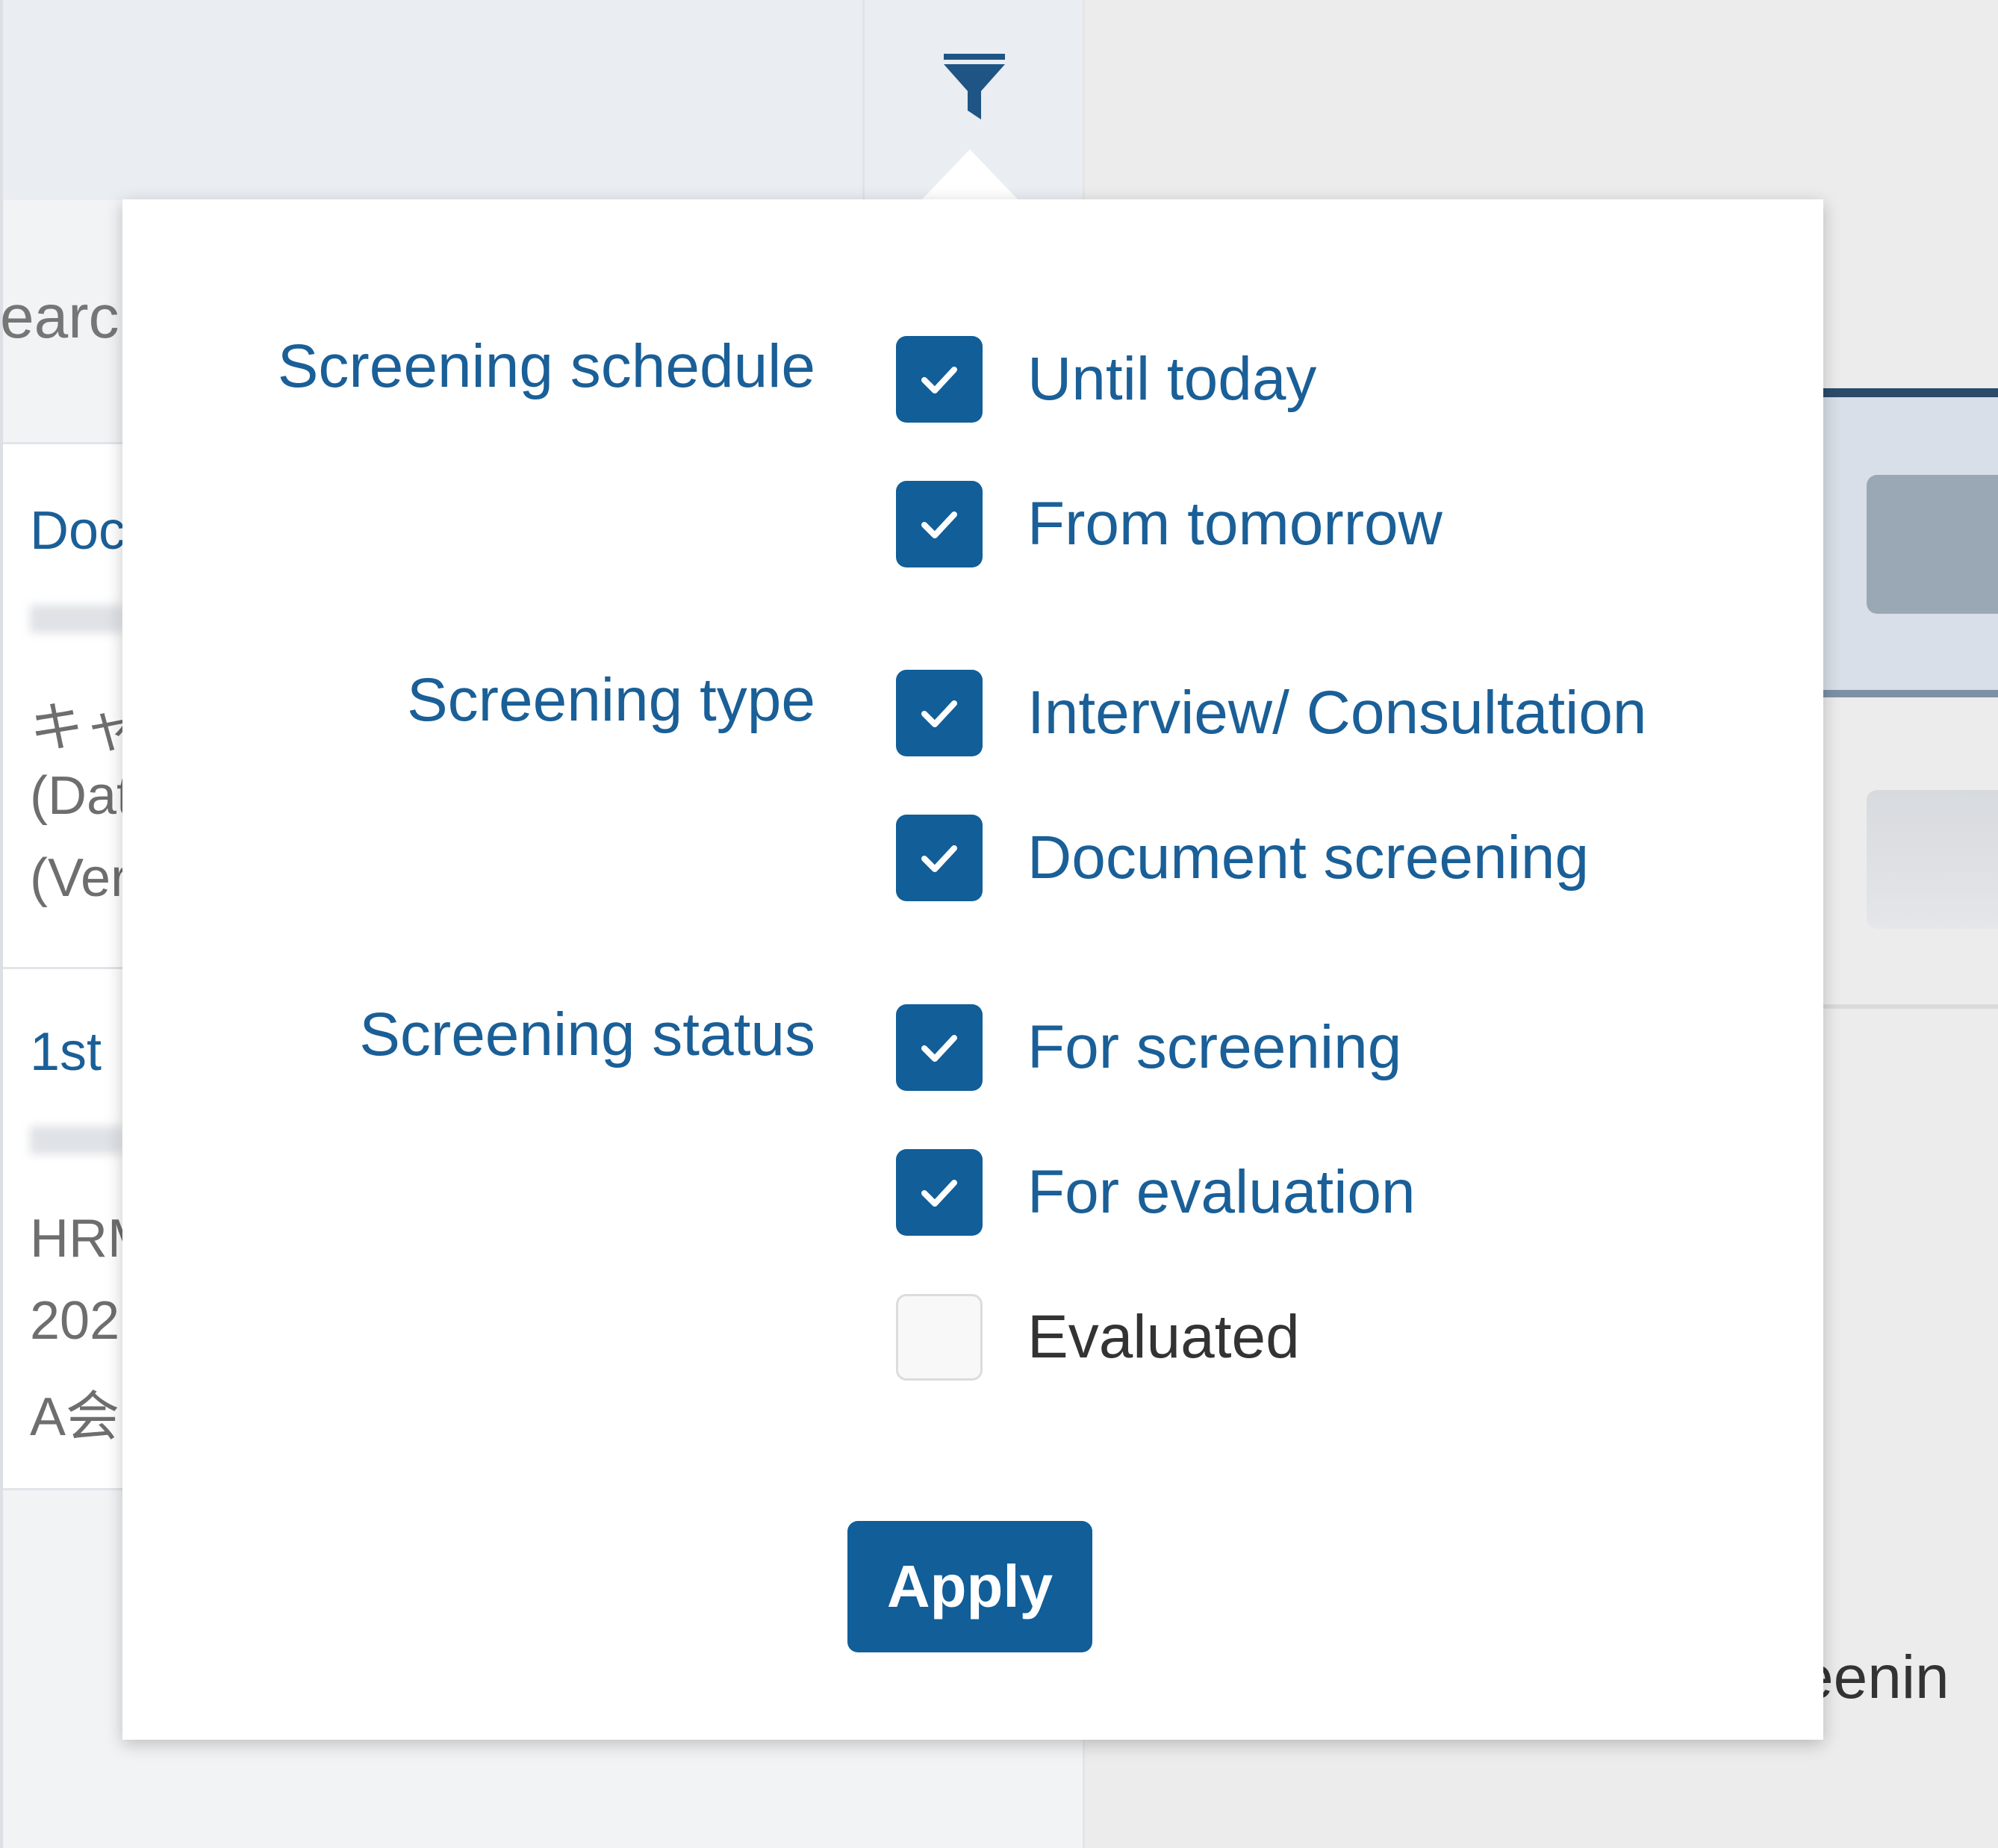 This screenshot has width=1998, height=1848. What do you see at coordinates (1910, 1006) in the screenshot?
I see `divider` at bounding box center [1910, 1006].